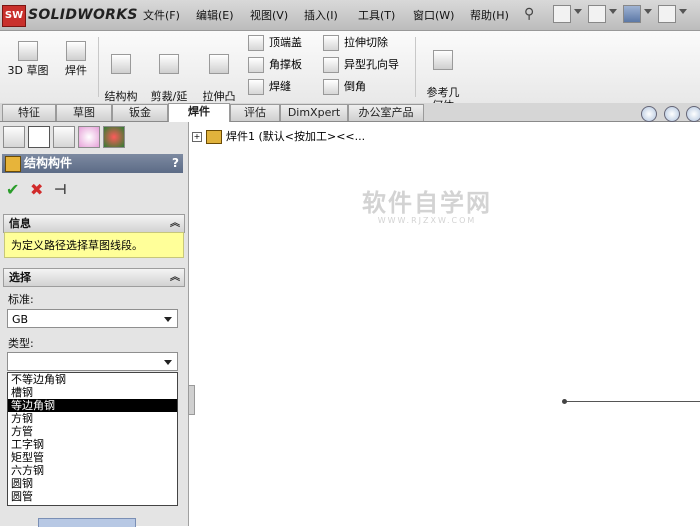  Describe the element at coordinates (175, 163) in the screenshot. I see `help-icon: ?` at that location.